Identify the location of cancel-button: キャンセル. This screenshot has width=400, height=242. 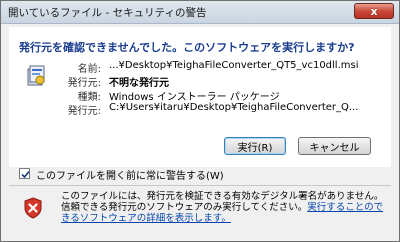
(334, 146).